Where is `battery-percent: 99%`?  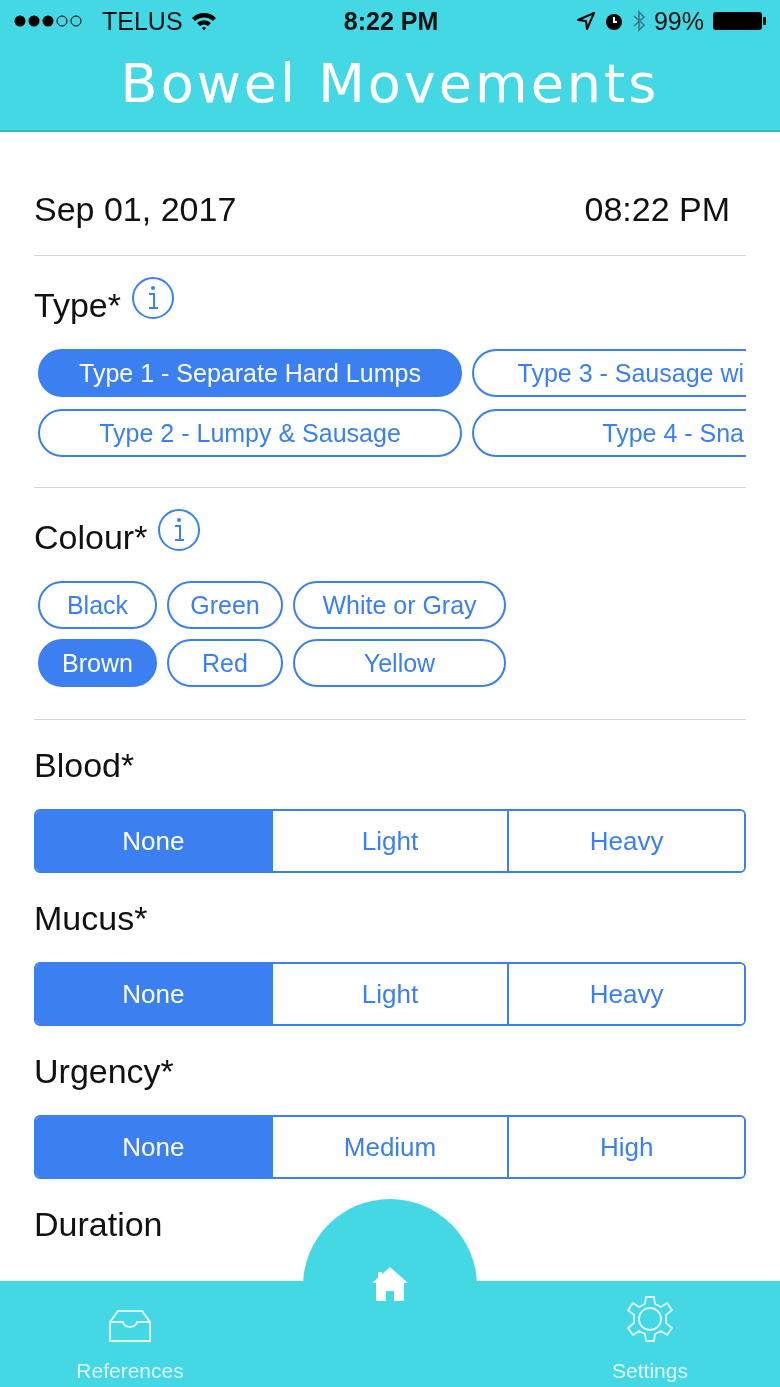 battery-percent: 99% is located at coordinates (678, 21).